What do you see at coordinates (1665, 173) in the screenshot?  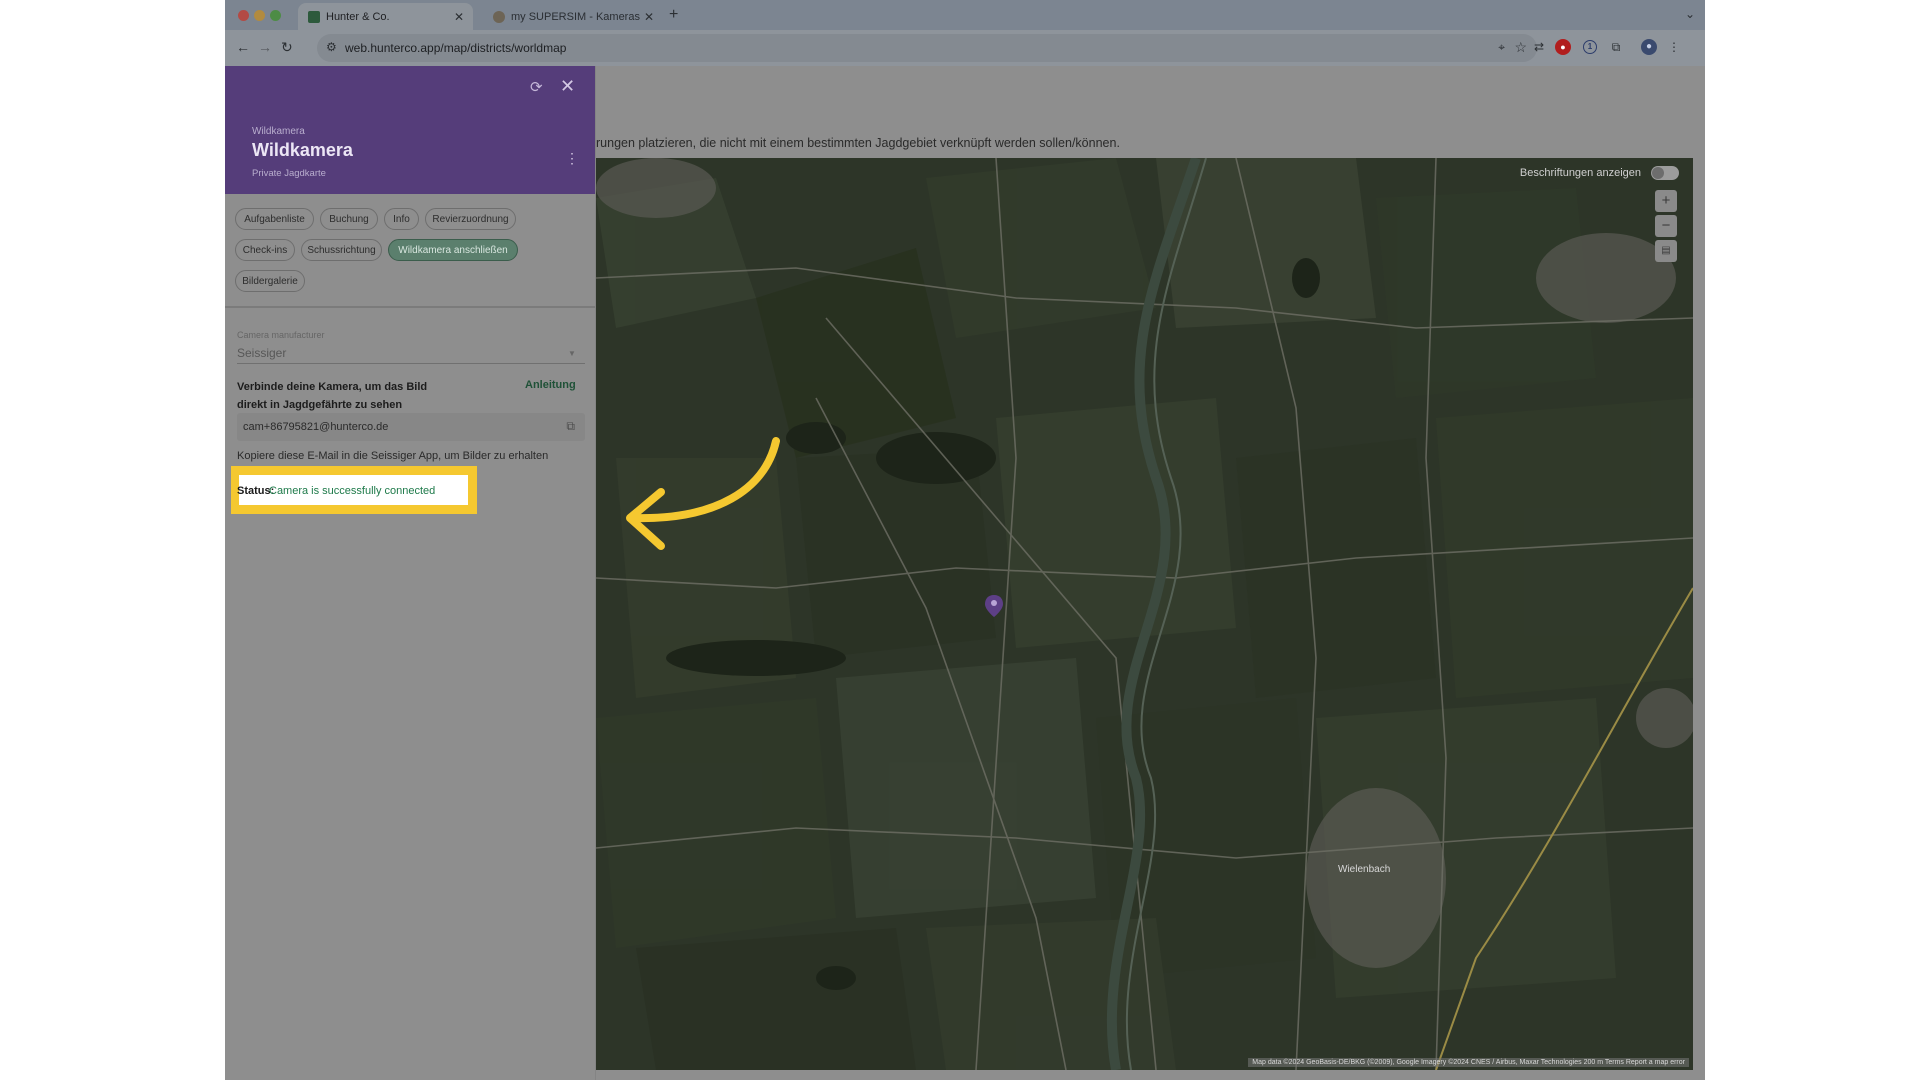 I see `labels-toggle` at bounding box center [1665, 173].